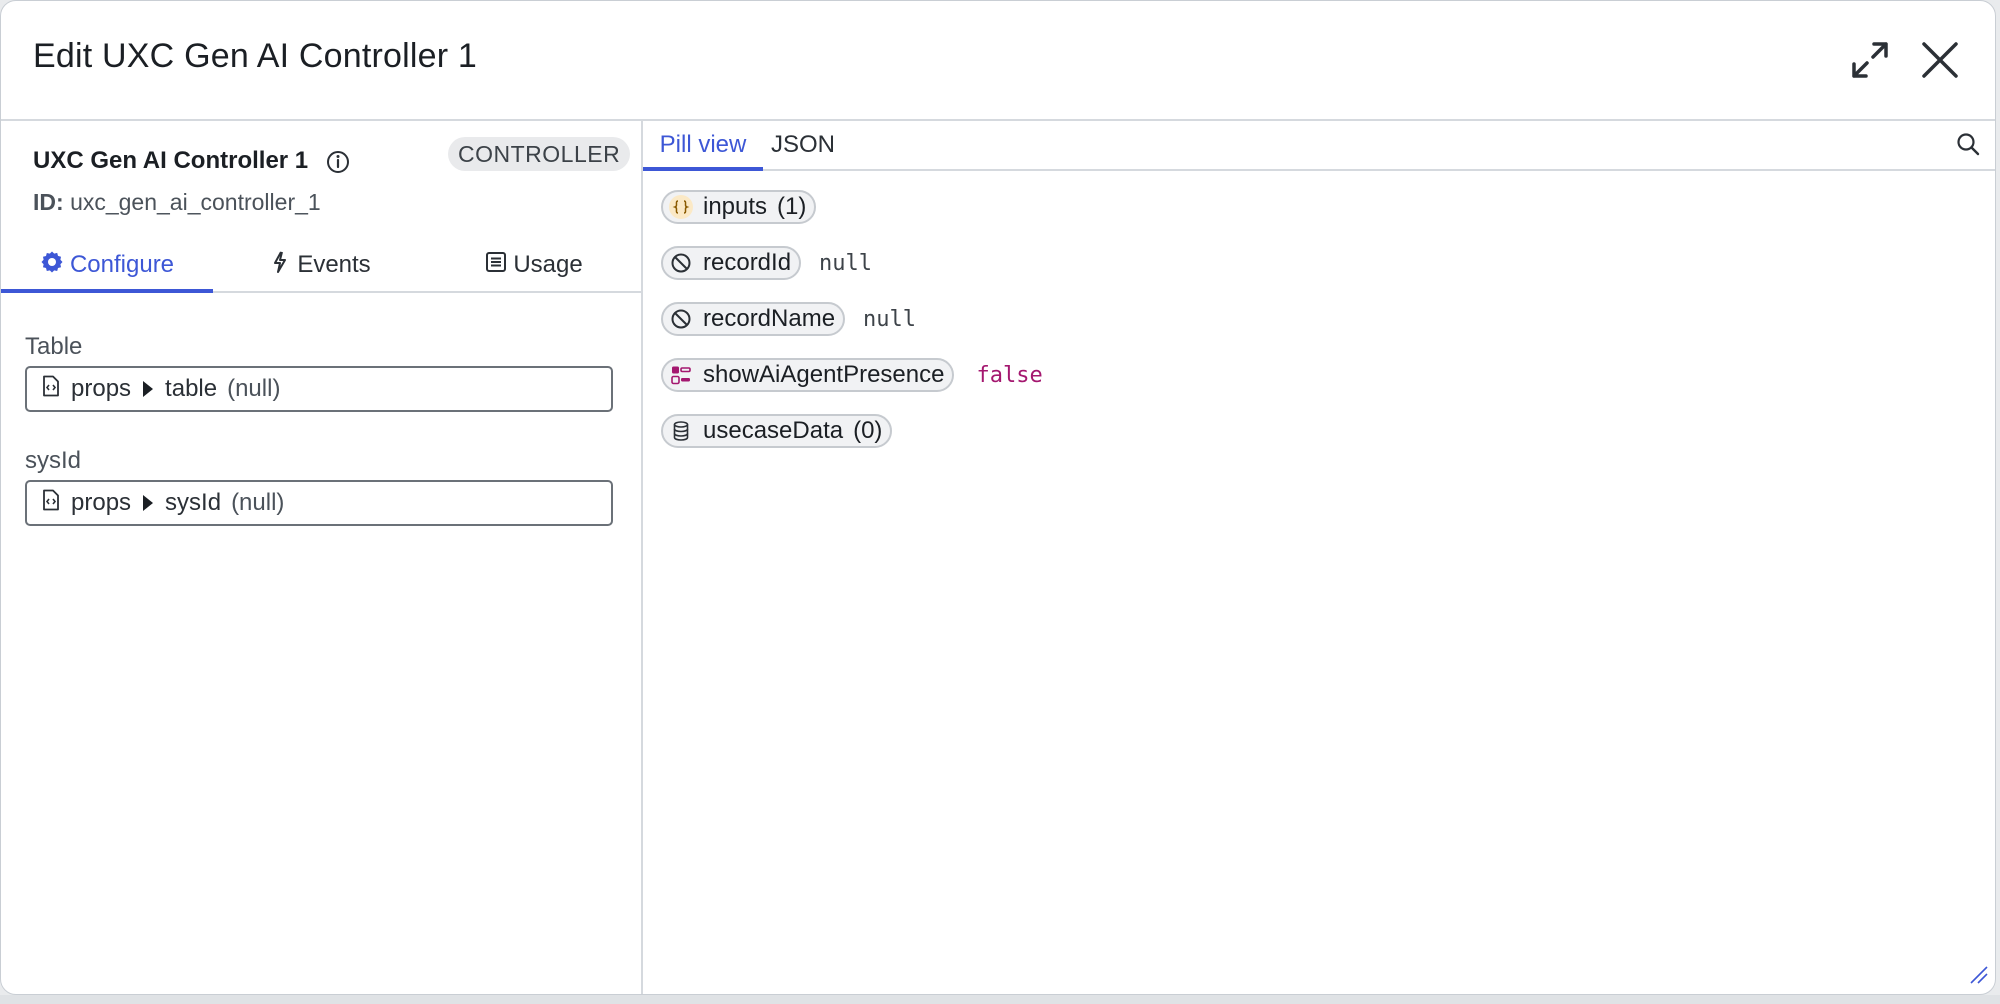  Describe the element at coordinates (792, 206) in the screenshot. I see `pill-count: (1)` at that location.